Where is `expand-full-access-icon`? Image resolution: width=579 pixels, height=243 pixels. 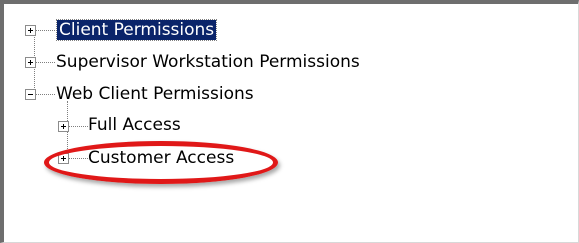
expand-full-access-icon is located at coordinates (63, 126).